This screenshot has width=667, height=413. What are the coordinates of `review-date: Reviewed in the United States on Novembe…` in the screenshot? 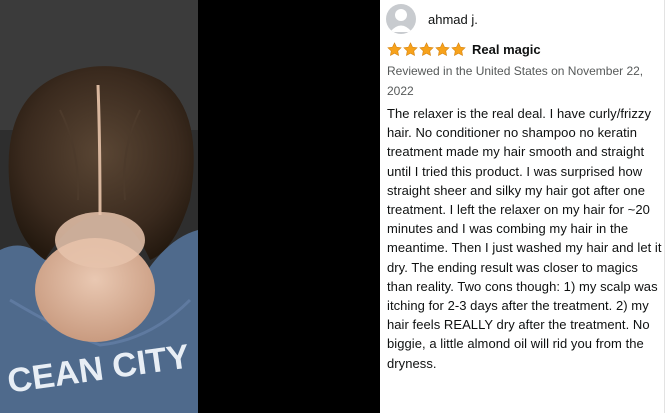 It's located at (515, 81).